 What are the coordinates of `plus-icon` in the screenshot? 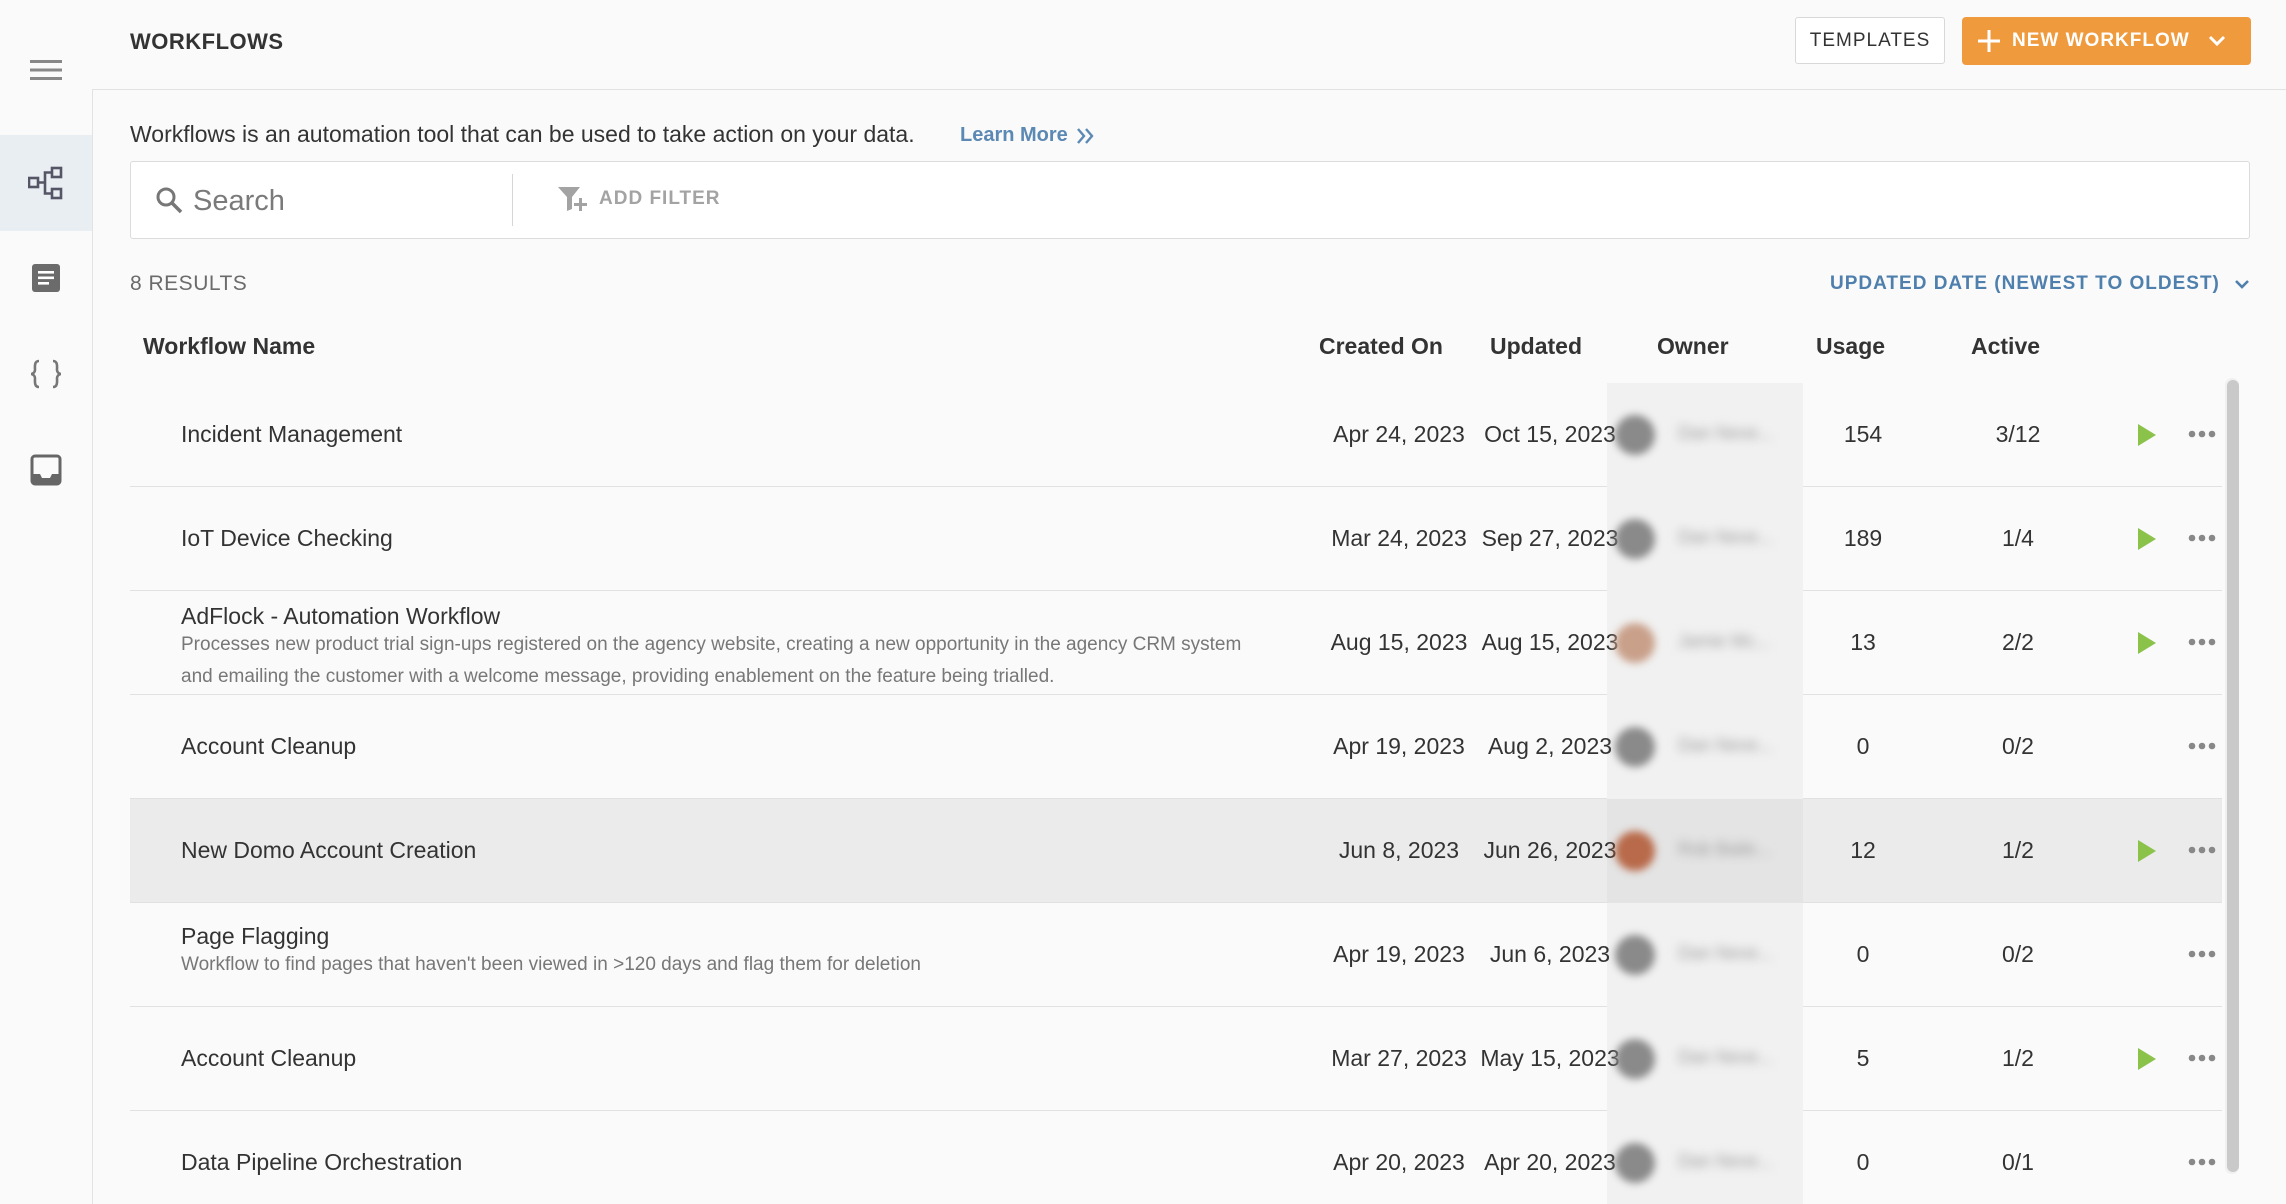 It's located at (1989, 41).